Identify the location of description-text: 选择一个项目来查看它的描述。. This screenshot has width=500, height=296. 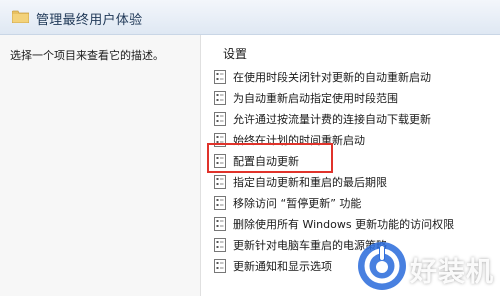
(87, 55).